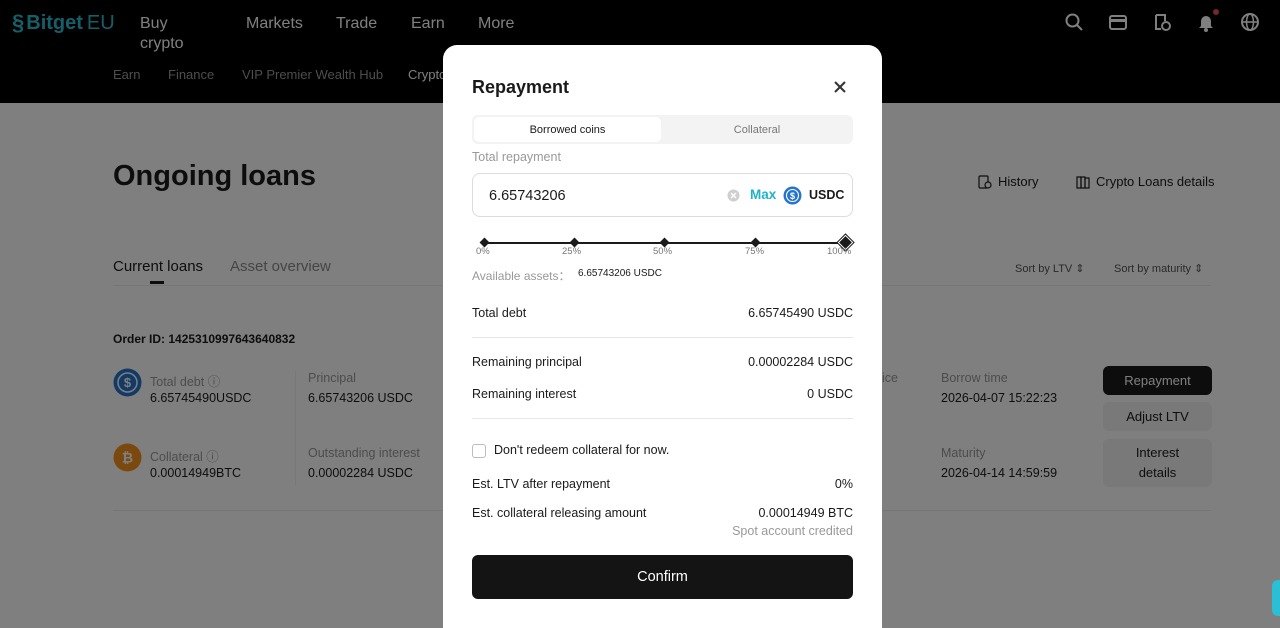 The width and height of the screenshot is (1280, 628). I want to click on remaining-interest-value: 0 USDC, so click(830, 394).